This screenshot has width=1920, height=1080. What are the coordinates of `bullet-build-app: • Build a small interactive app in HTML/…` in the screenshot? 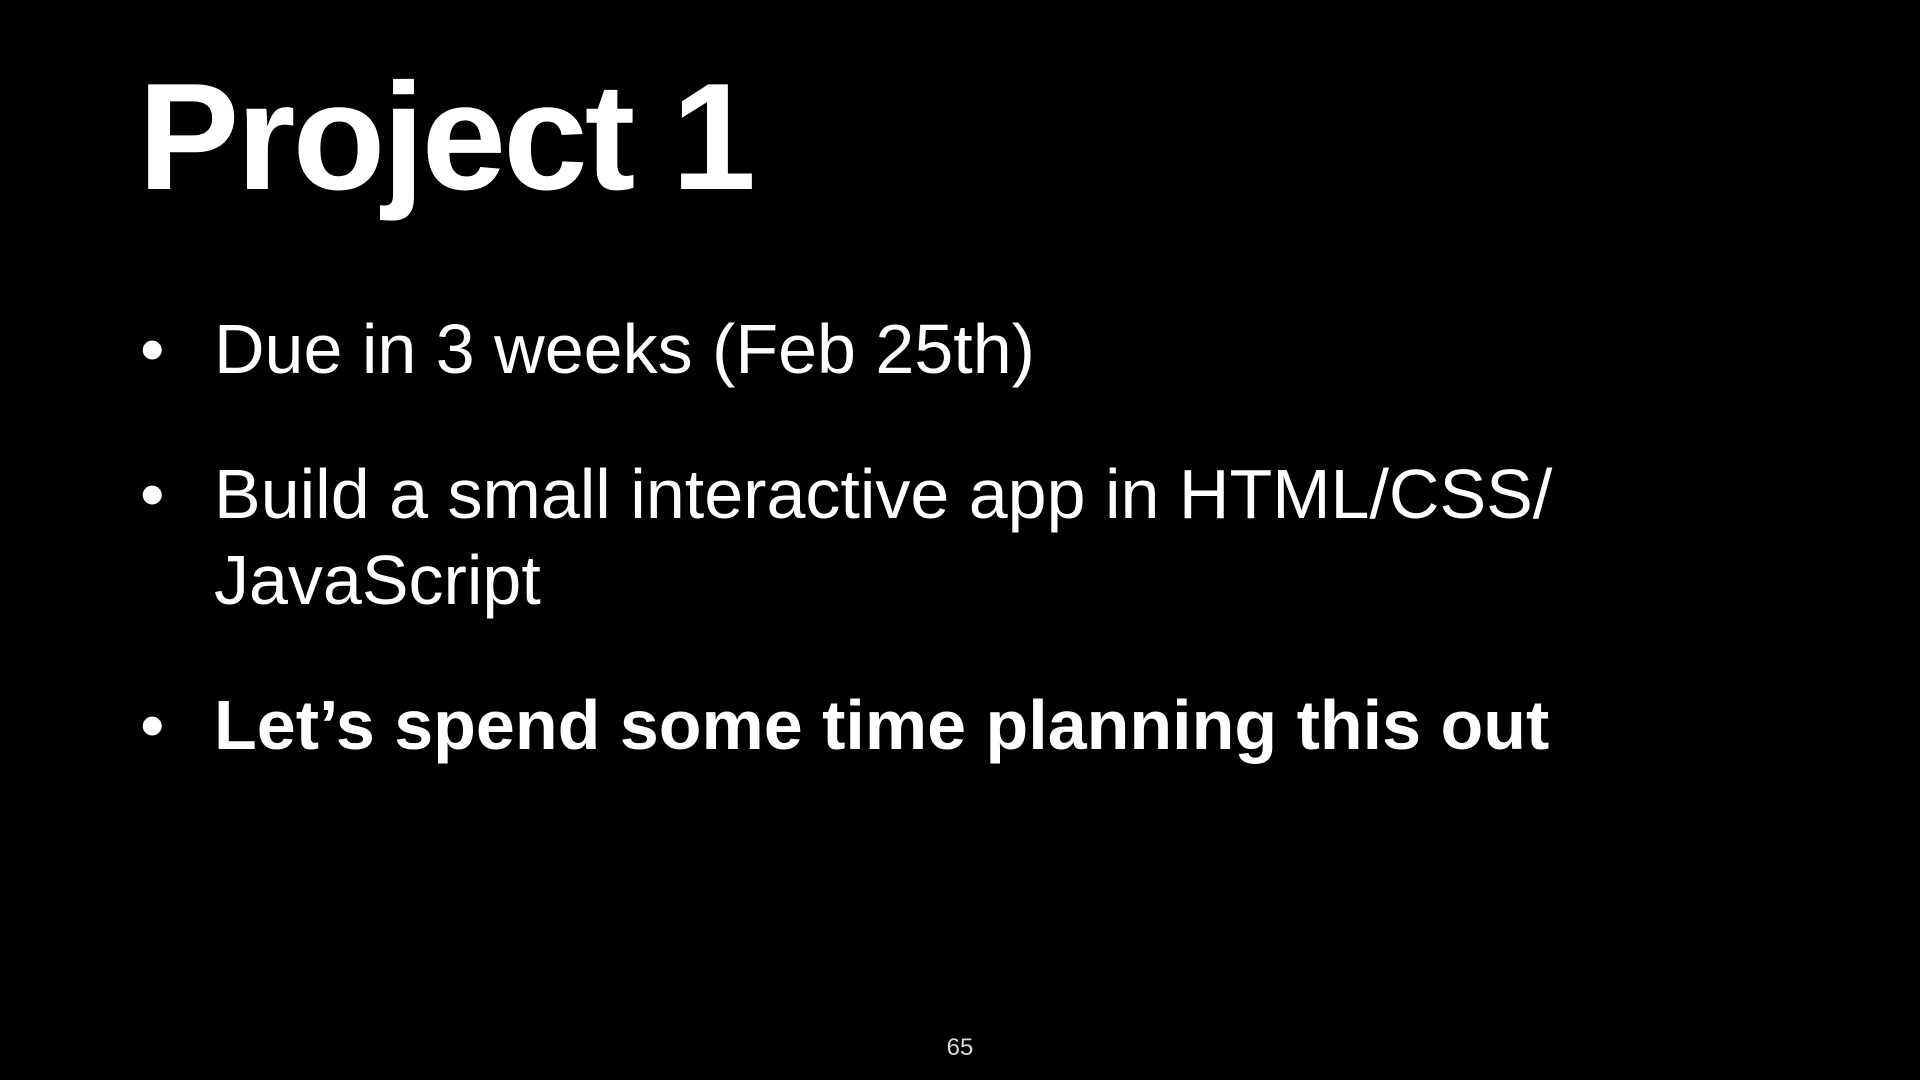 It's located at (918, 537).